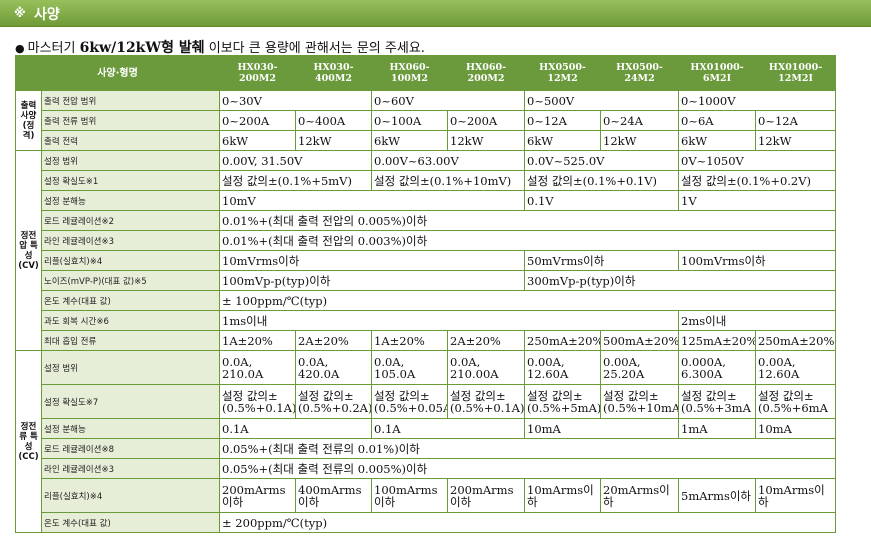 This screenshot has width=871, height=552. I want to click on table-row: 온도 계수(대표 값) ± 100ppm/℃(typ), so click(426, 300).